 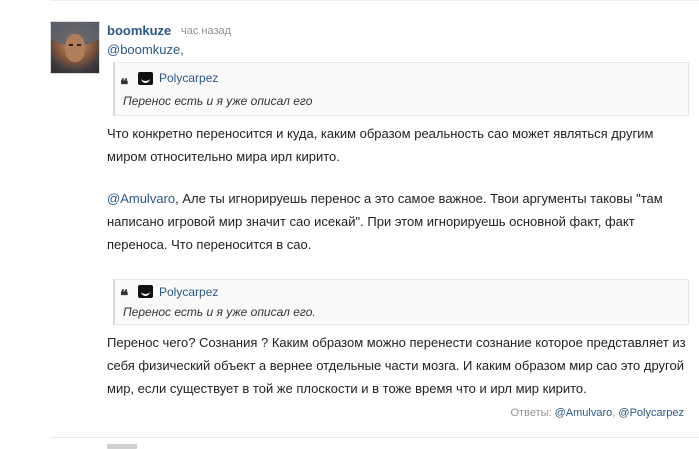 What do you see at coordinates (145, 49) in the screenshot?
I see `reply-mention: @boomkuze,` at bounding box center [145, 49].